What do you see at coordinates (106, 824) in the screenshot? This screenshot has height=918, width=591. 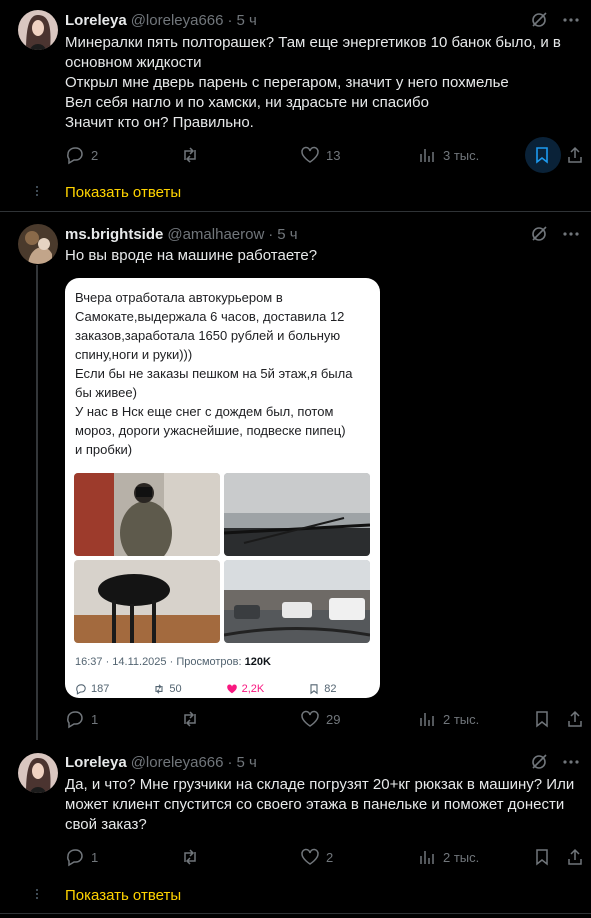 I see `tweet-text-line: свой заказ?` at bounding box center [106, 824].